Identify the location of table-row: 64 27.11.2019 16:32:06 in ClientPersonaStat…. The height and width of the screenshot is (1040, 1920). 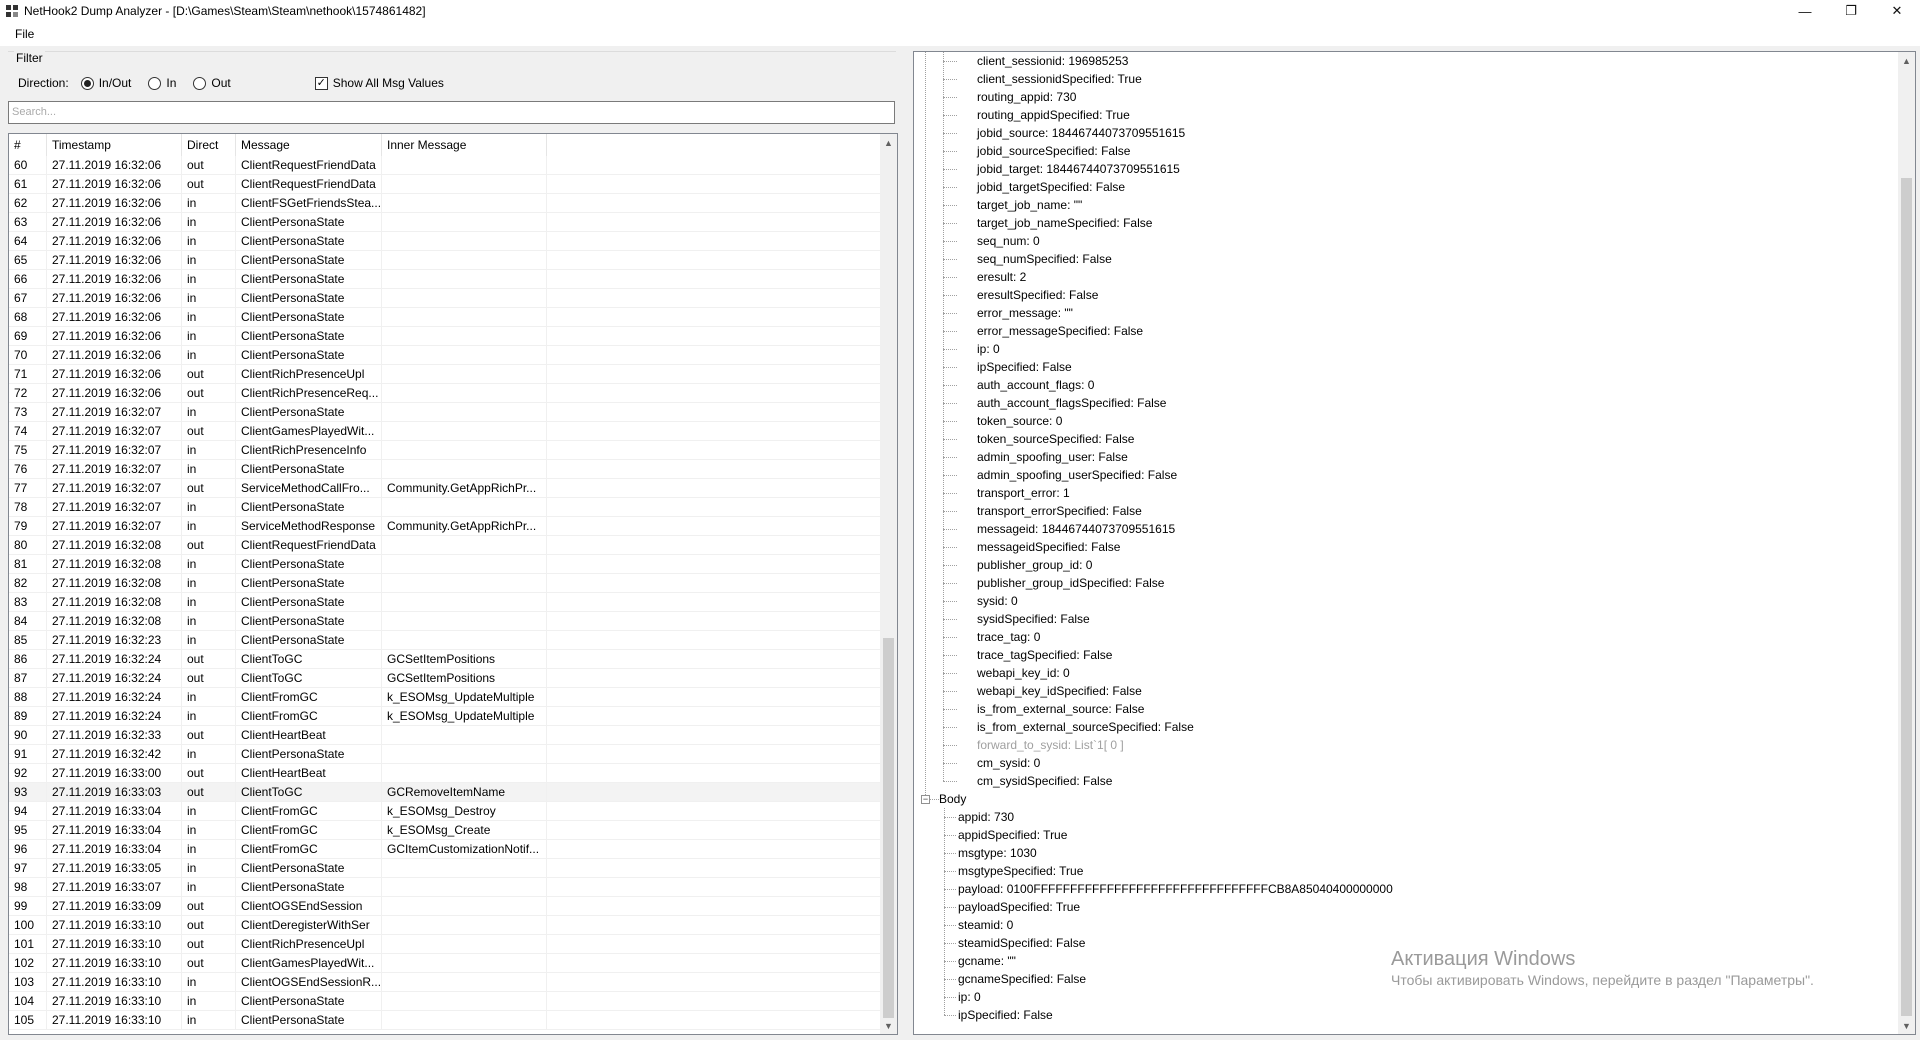
(445, 241).